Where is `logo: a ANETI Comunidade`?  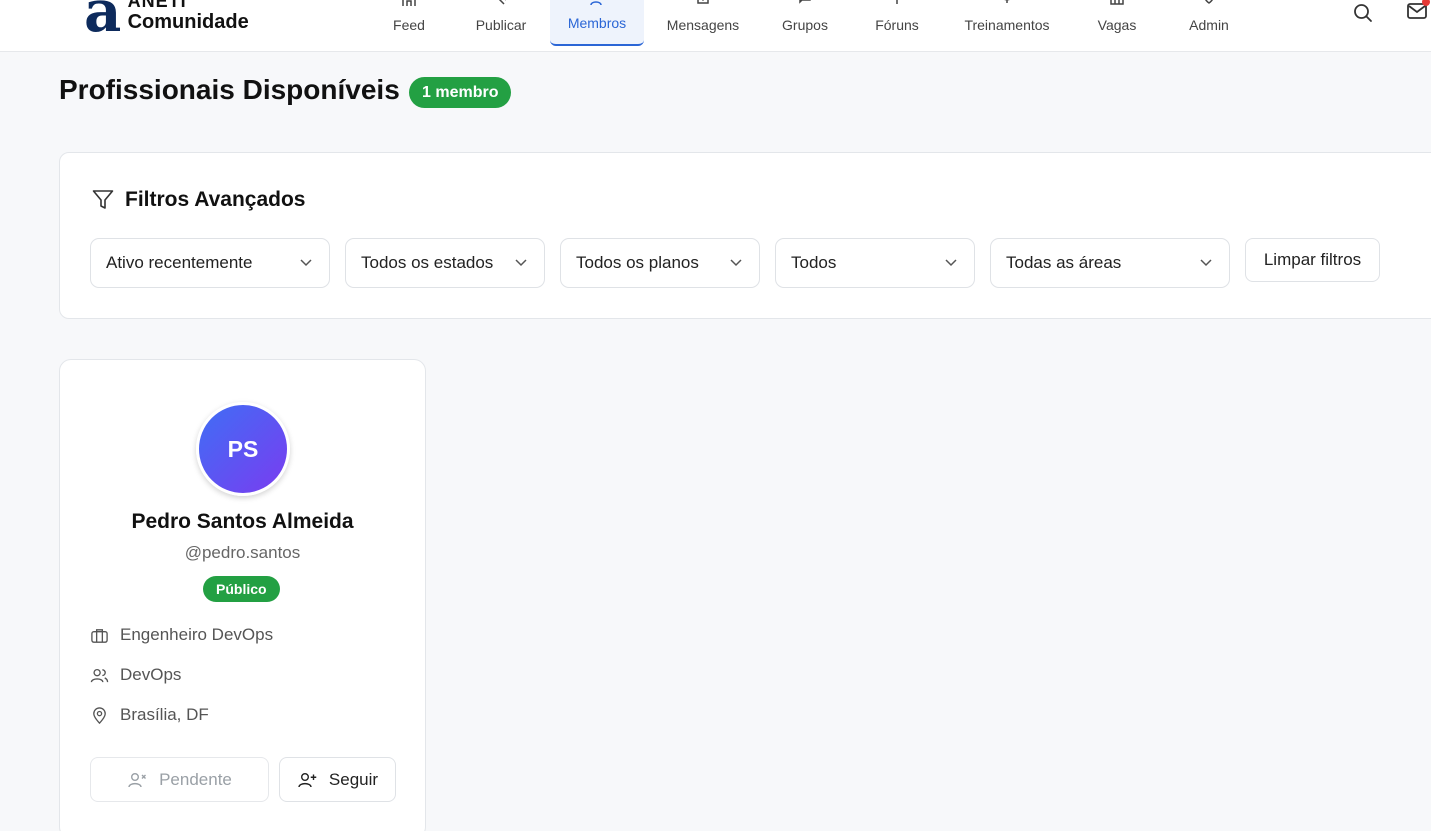 logo: a ANETI Comunidade is located at coordinates (166, 17).